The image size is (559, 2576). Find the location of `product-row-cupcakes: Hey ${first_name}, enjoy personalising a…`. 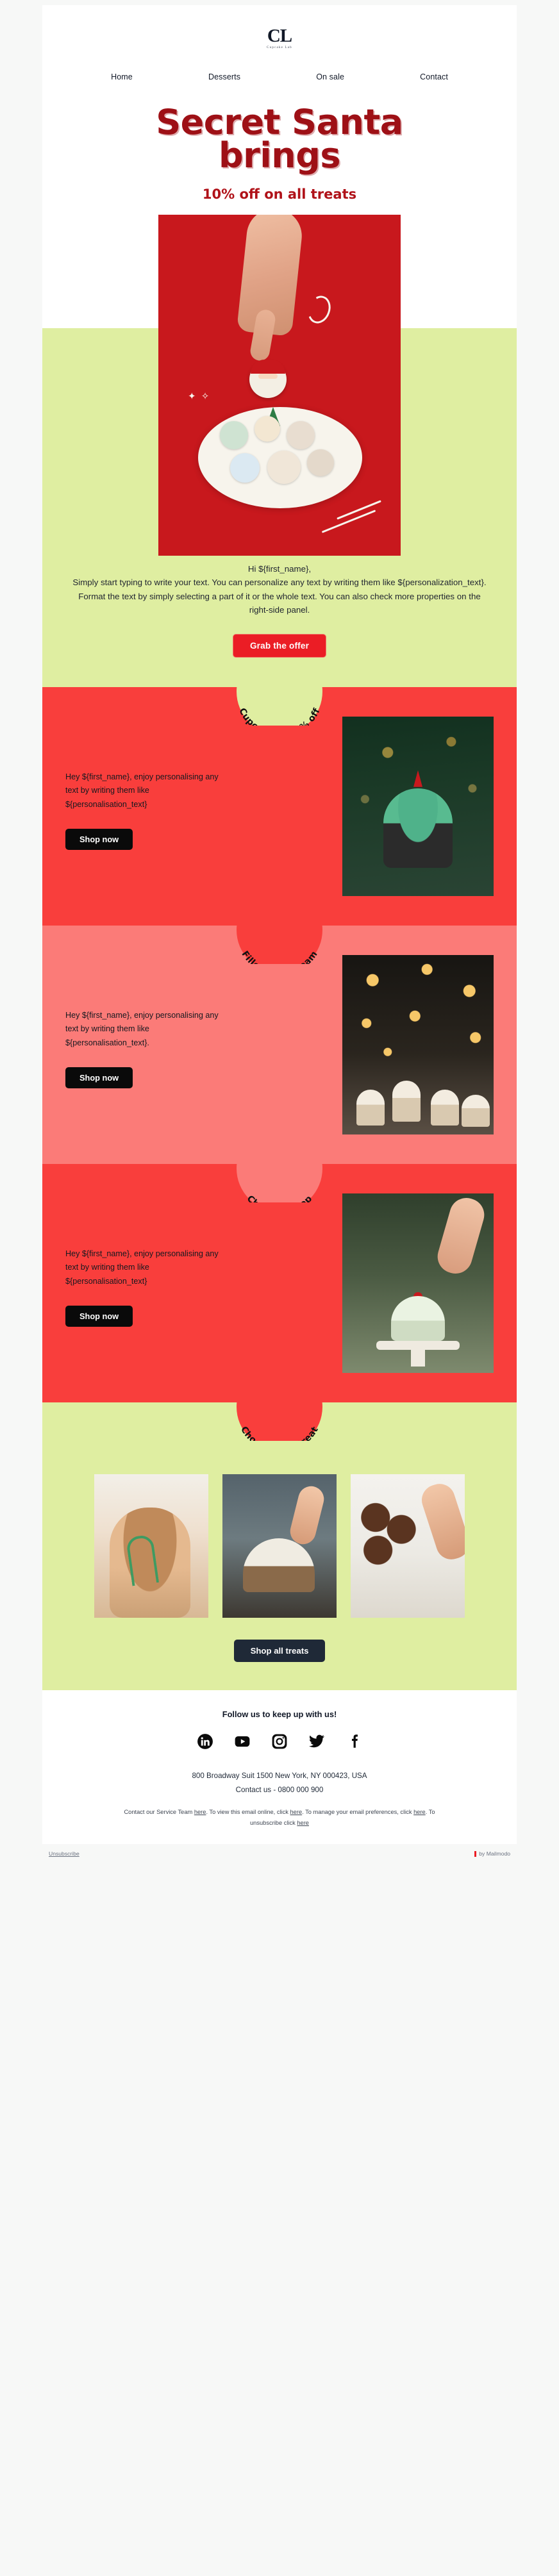

product-row-cupcakes: Hey ${first_name}, enjoy personalising a… is located at coordinates (279, 821).